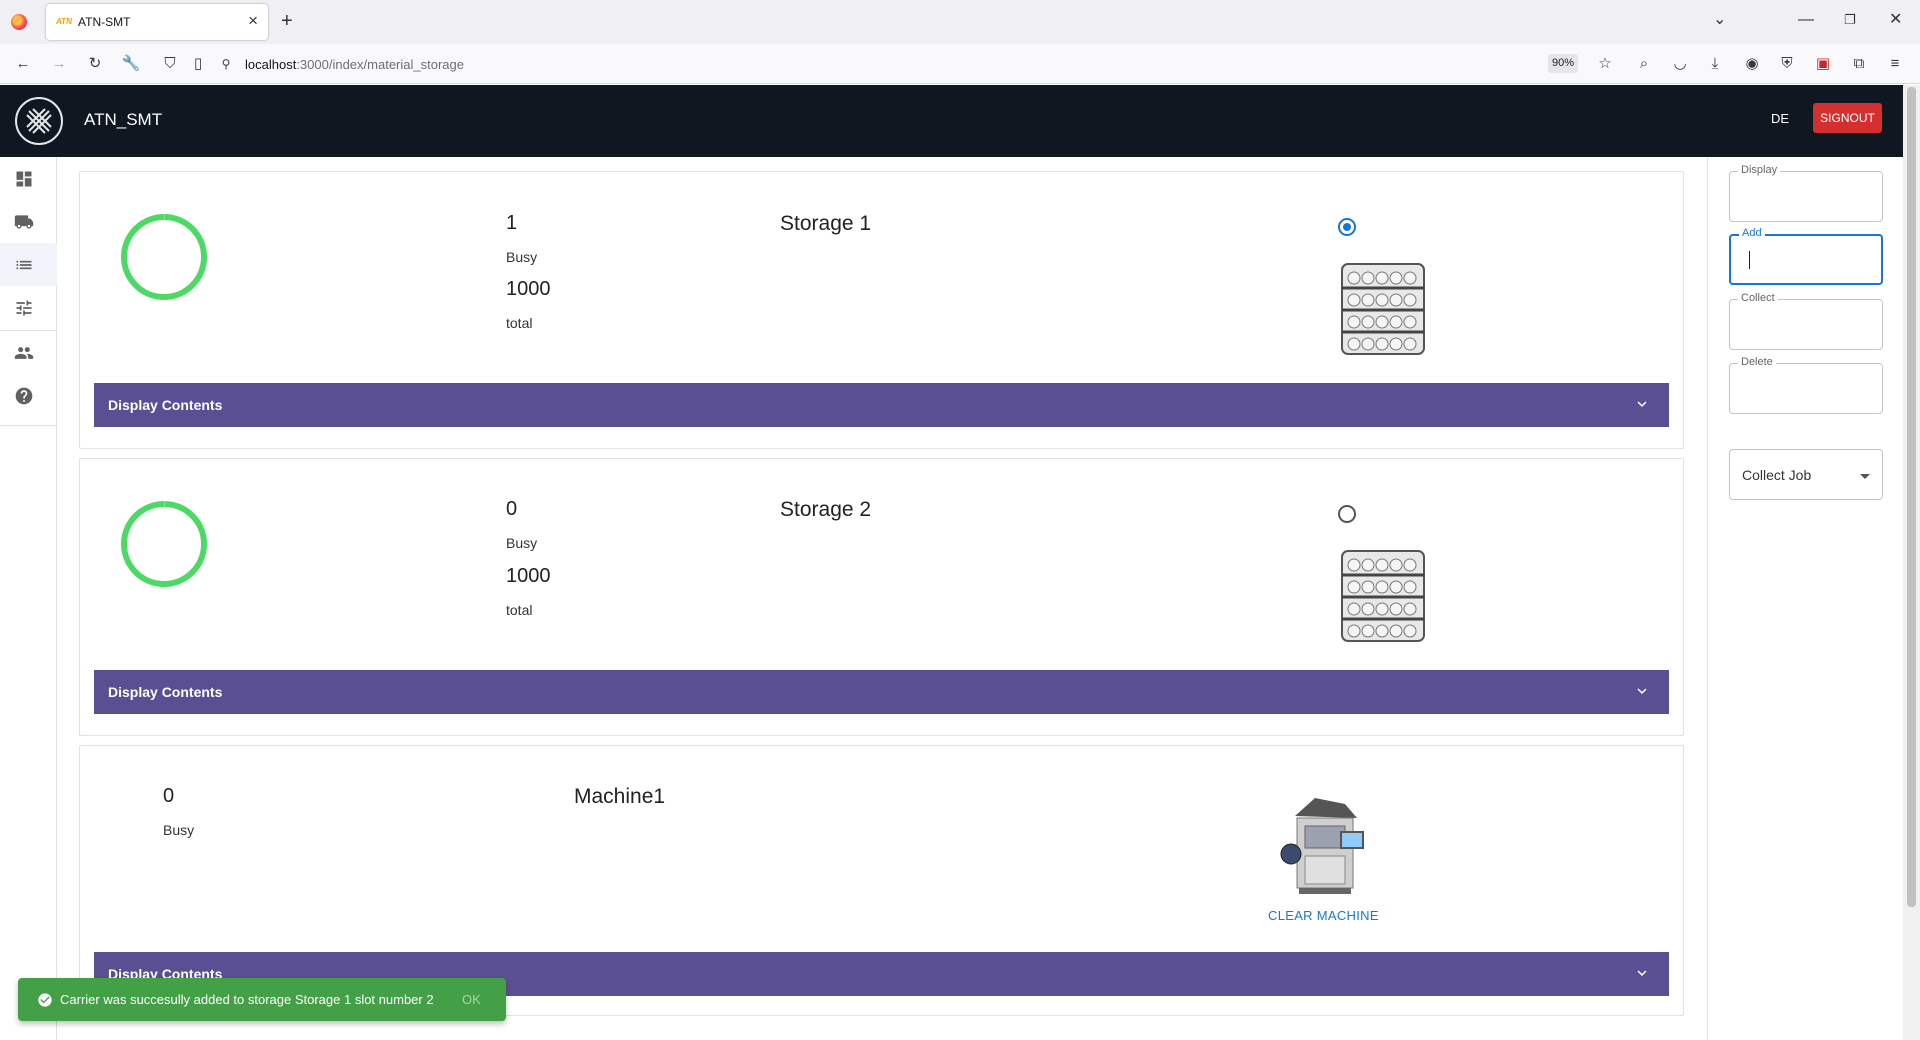  What do you see at coordinates (169, 796) in the screenshot?
I see `machine-busy-count: 0` at bounding box center [169, 796].